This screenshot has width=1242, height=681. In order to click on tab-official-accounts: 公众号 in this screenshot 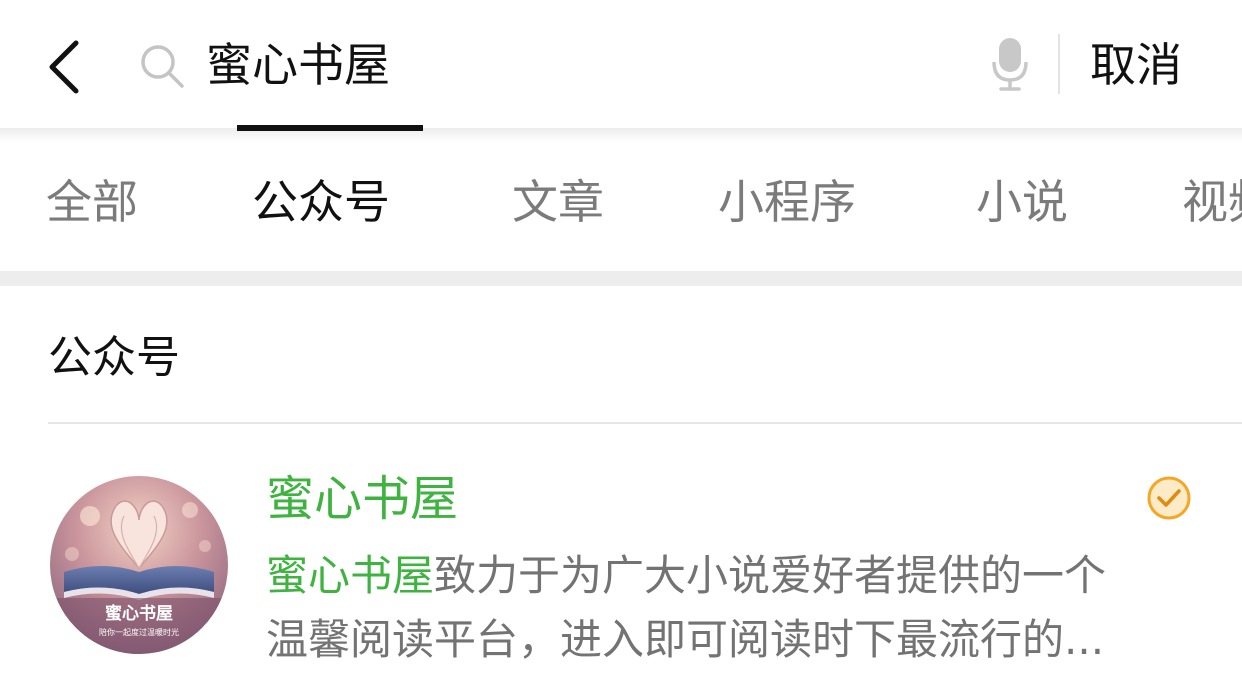, I will do `click(321, 202)`.